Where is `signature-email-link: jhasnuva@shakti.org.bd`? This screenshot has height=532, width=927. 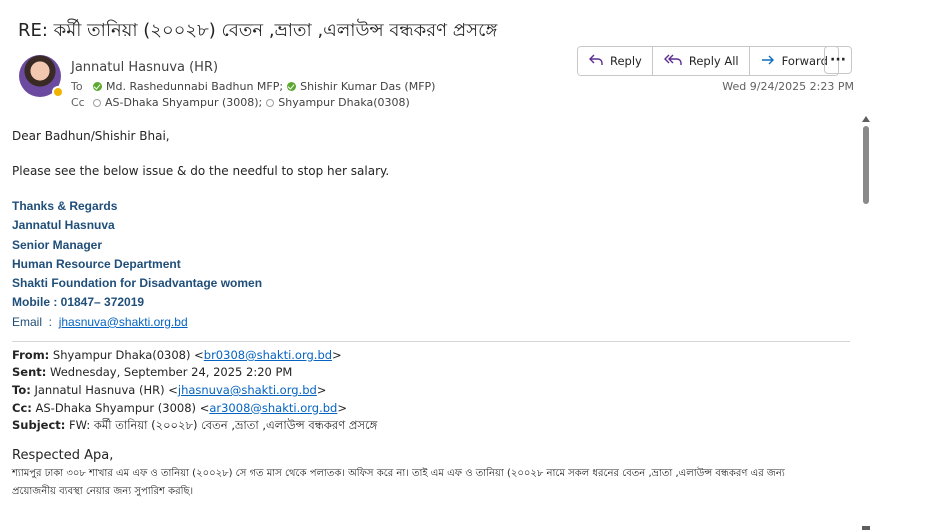 signature-email-link: jhasnuva@shakti.org.bd is located at coordinates (123, 322).